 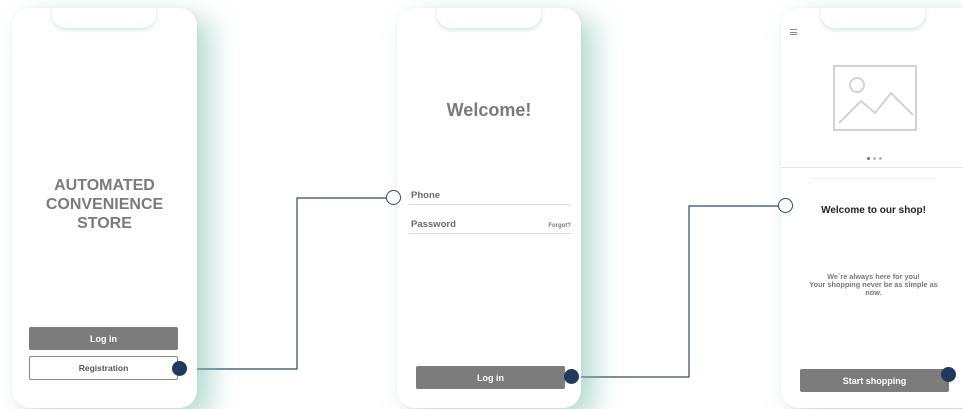 What do you see at coordinates (490, 225) in the screenshot?
I see `password-field: Password Forgot?` at bounding box center [490, 225].